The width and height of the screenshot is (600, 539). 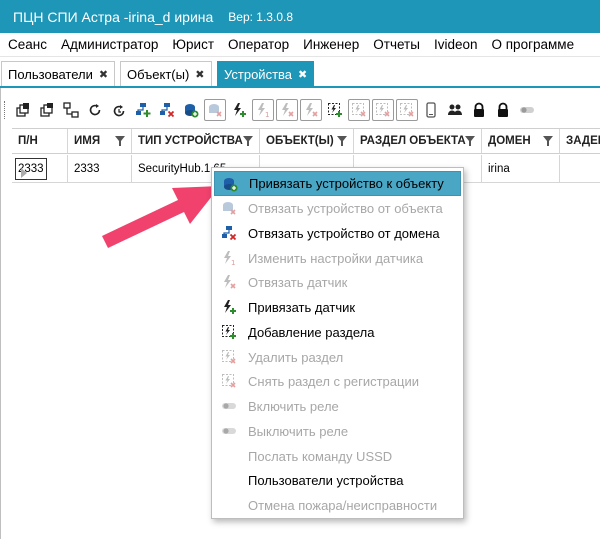 I want to click on col-objects: ОБЪЕКТ(Ы), so click(x=307, y=141).